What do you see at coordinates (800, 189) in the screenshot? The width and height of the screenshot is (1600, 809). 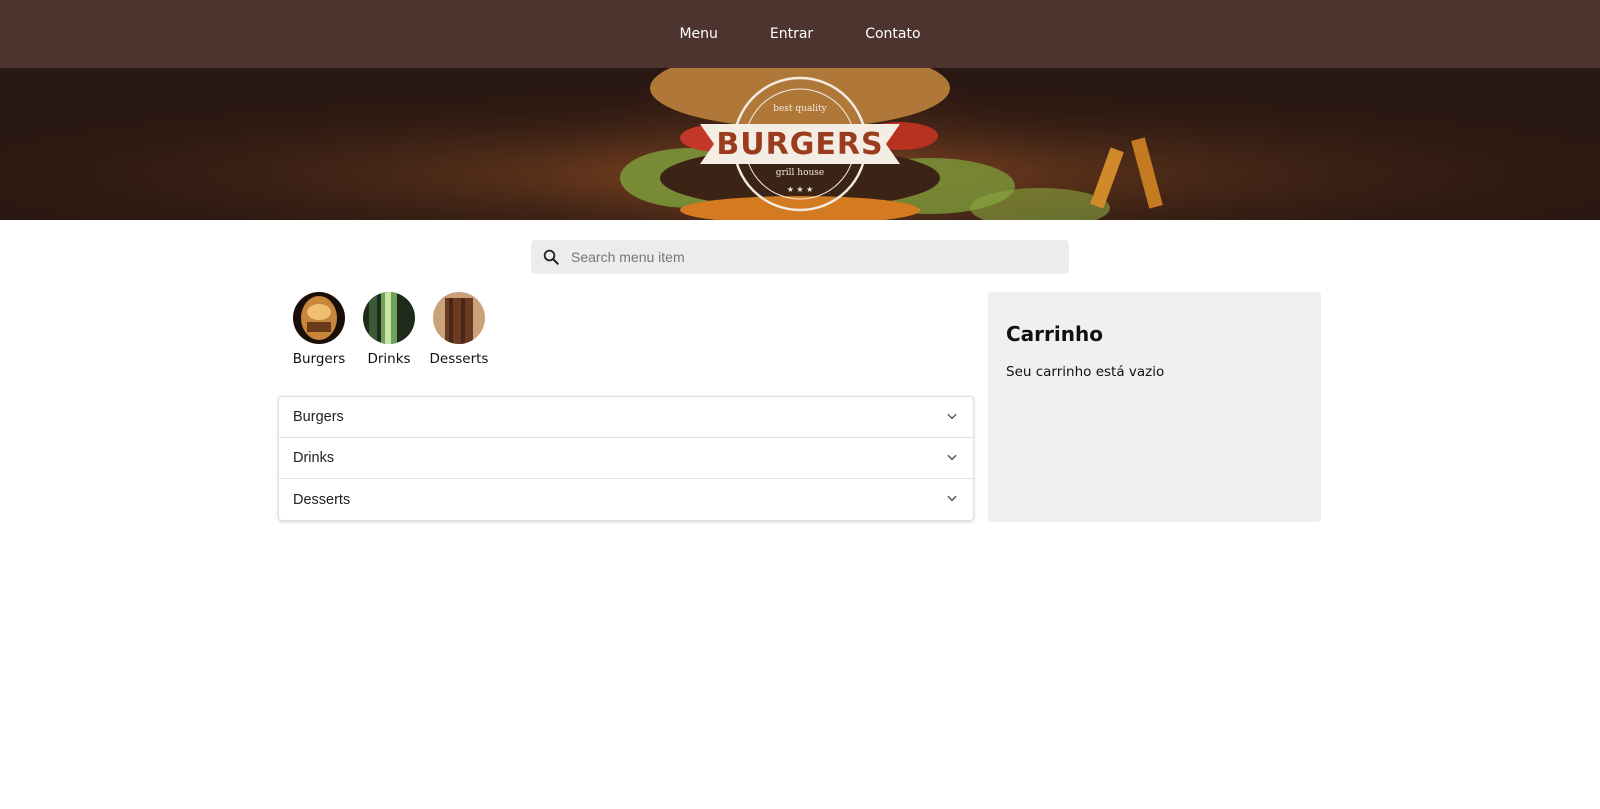 I see `logo-stars: ★ ★ ★` at bounding box center [800, 189].